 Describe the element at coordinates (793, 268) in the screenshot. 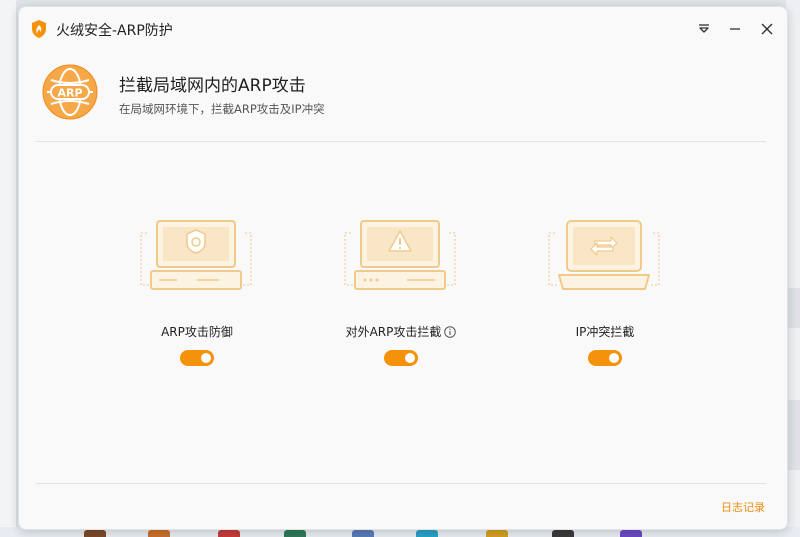

I see `desktop-background-right` at that location.